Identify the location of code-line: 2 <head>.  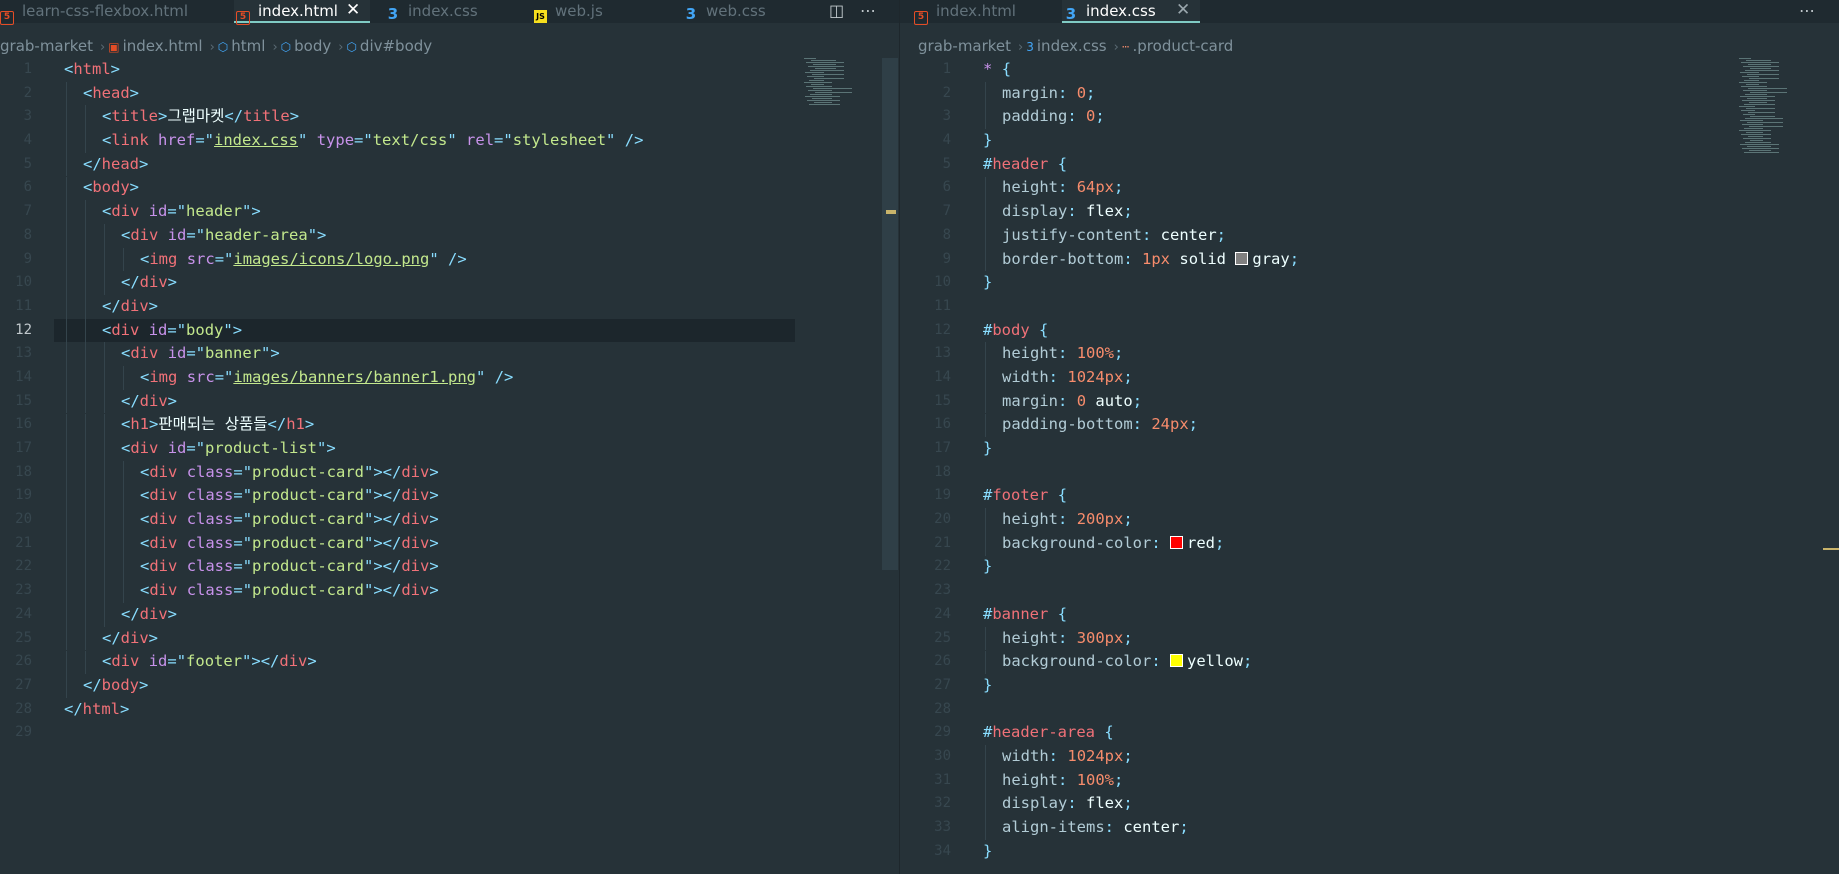
(449, 94).